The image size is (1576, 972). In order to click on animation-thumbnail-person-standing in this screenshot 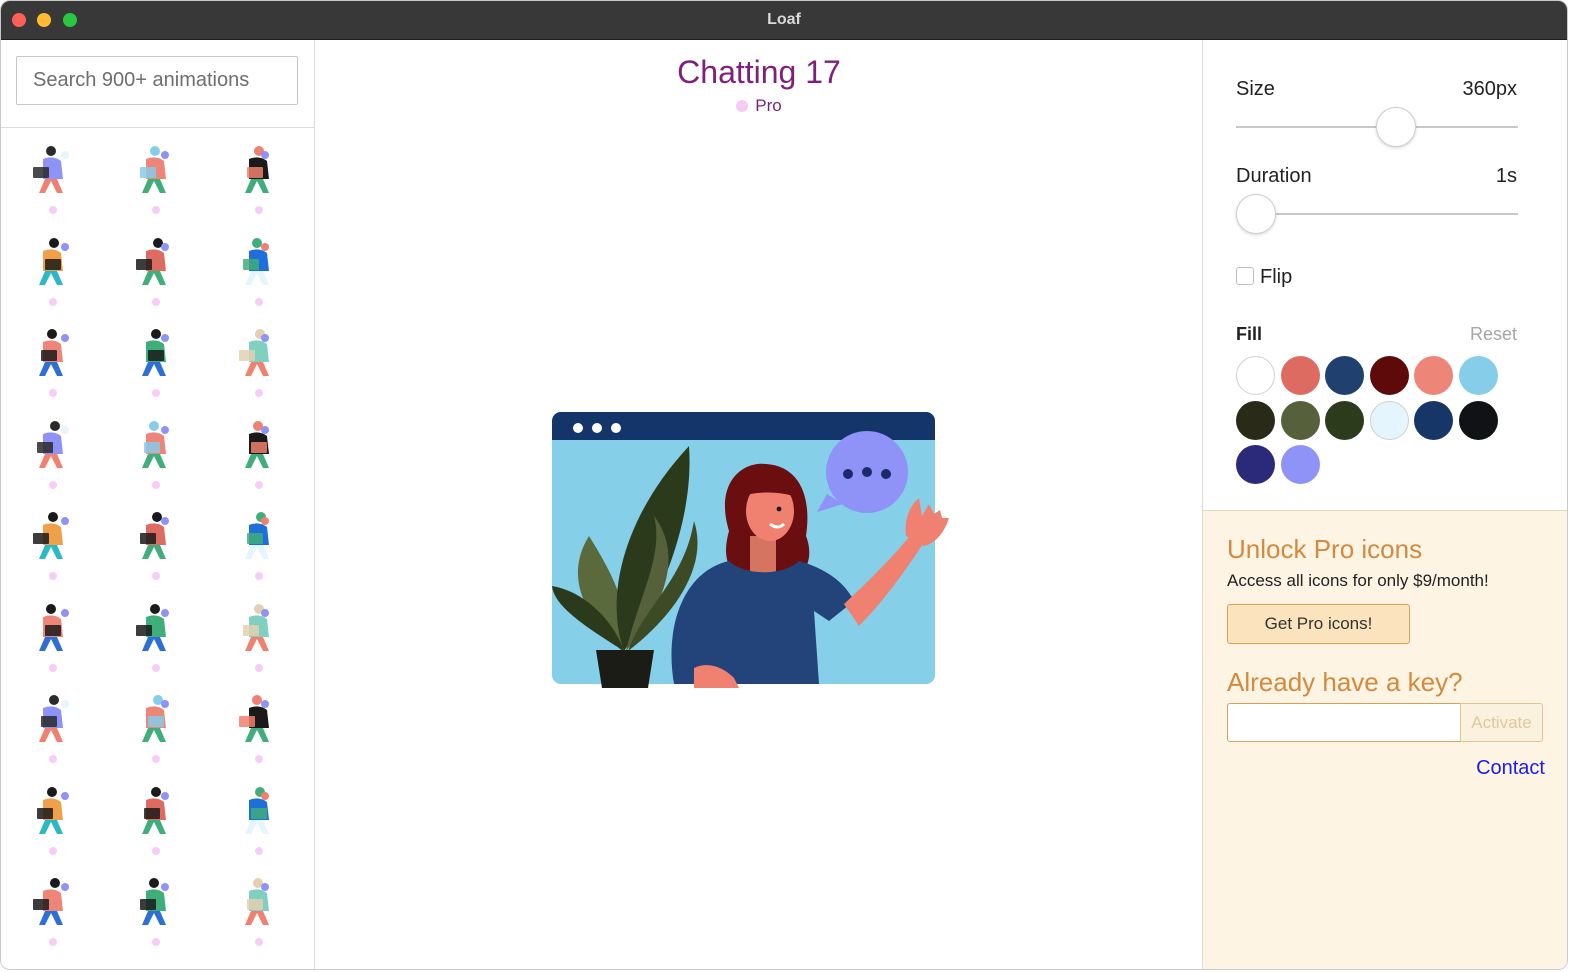, I will do `click(259, 177)`.